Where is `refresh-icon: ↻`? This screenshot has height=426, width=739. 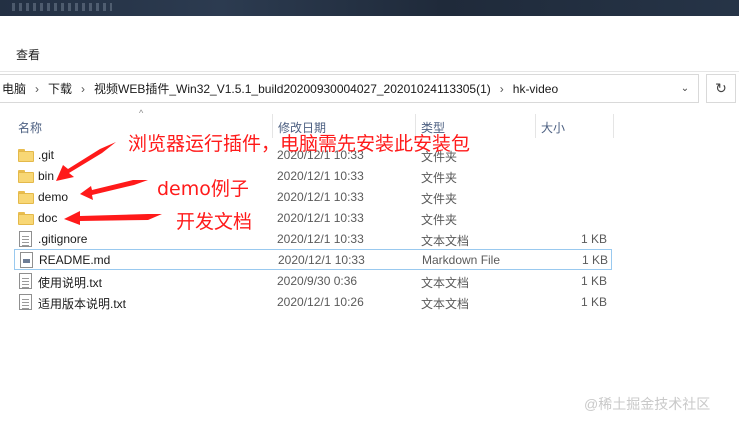 refresh-icon: ↻ is located at coordinates (721, 88).